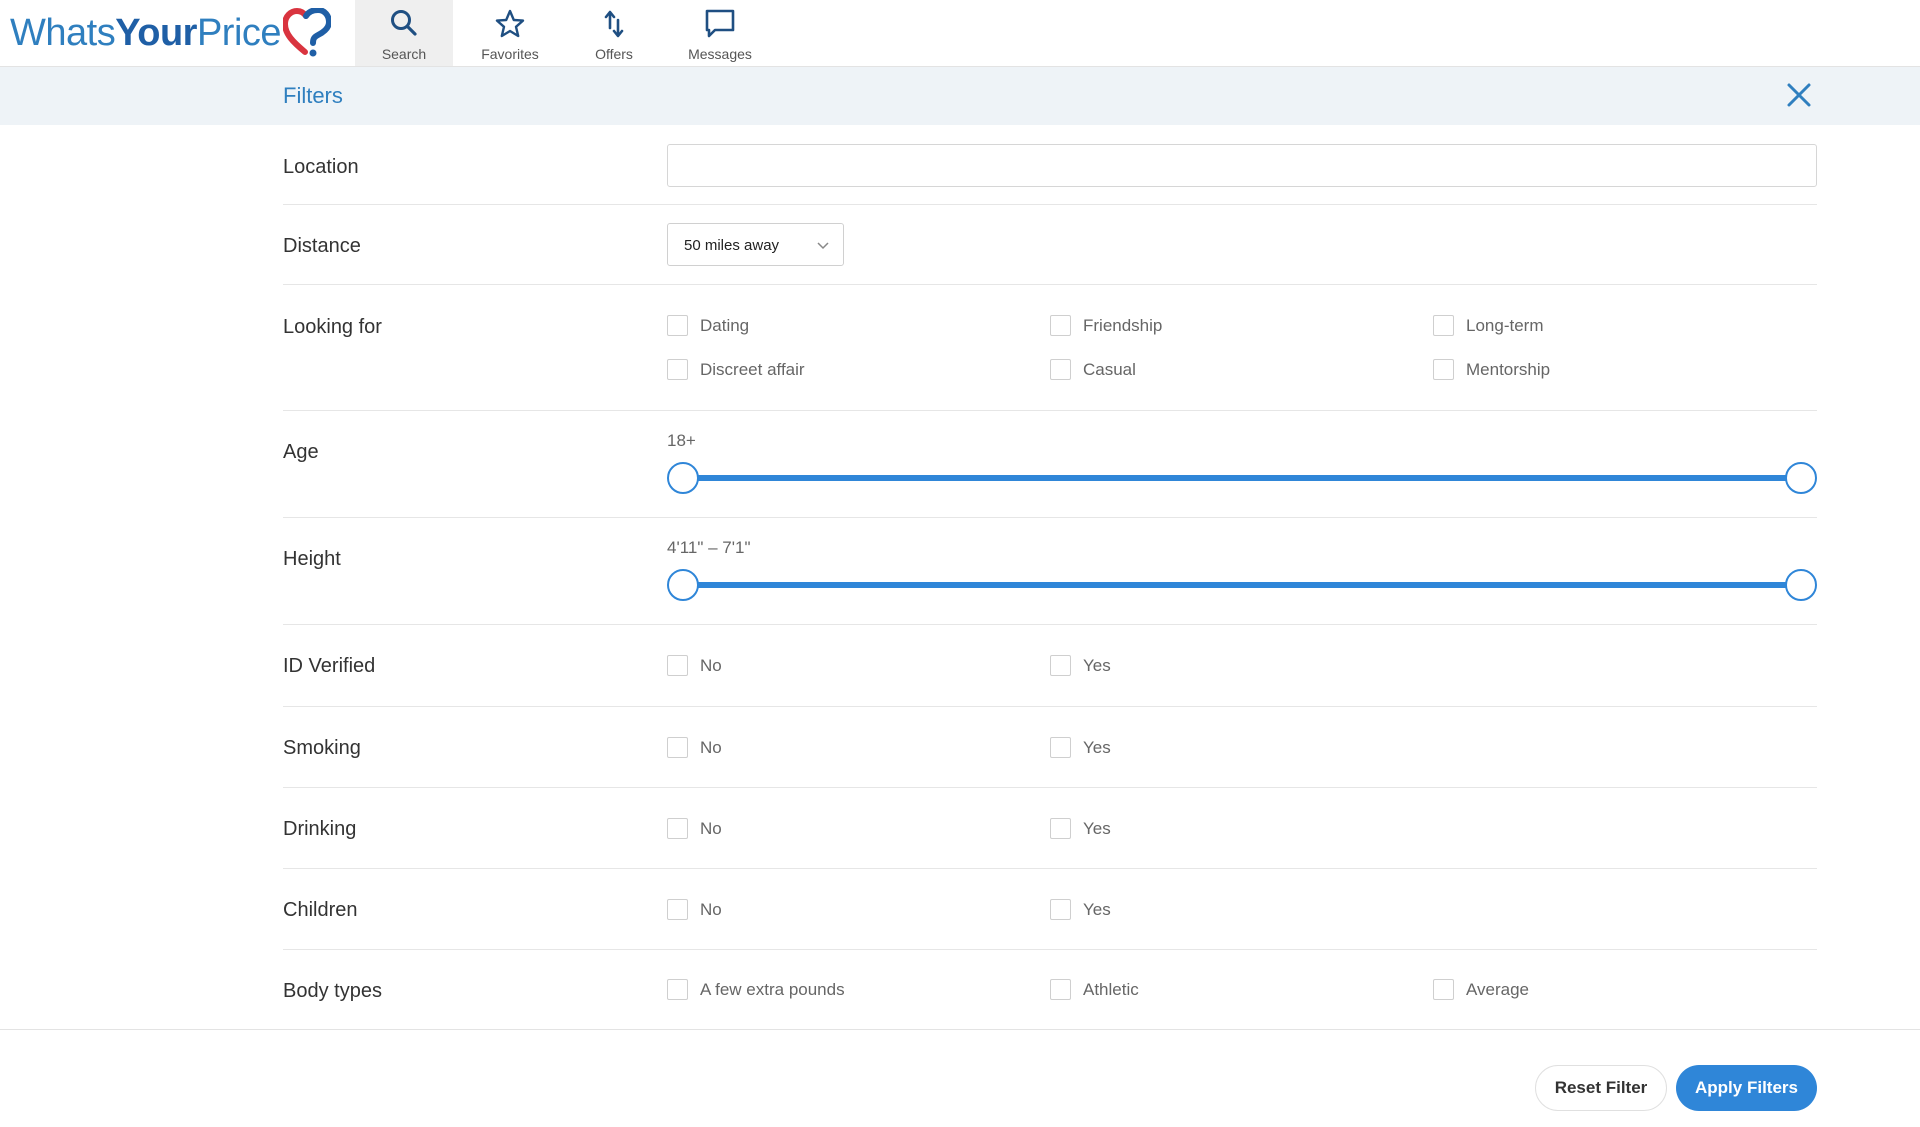 This screenshot has width=1920, height=1127. Describe the element at coordinates (404, 23) in the screenshot. I see `search-icon` at that location.